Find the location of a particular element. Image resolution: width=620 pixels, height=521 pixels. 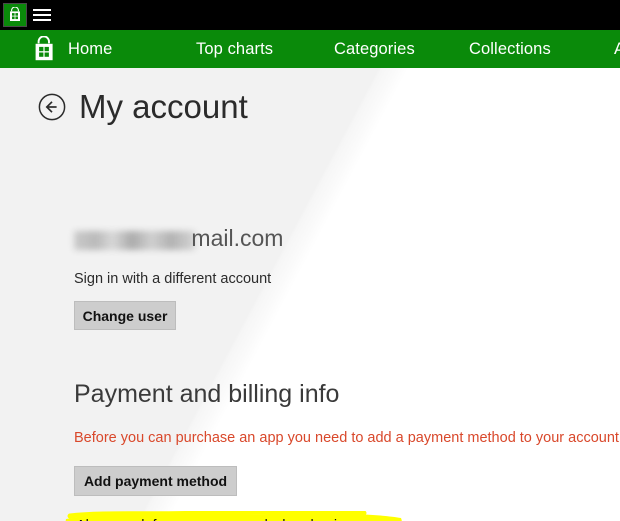

title-bar is located at coordinates (310, 15).